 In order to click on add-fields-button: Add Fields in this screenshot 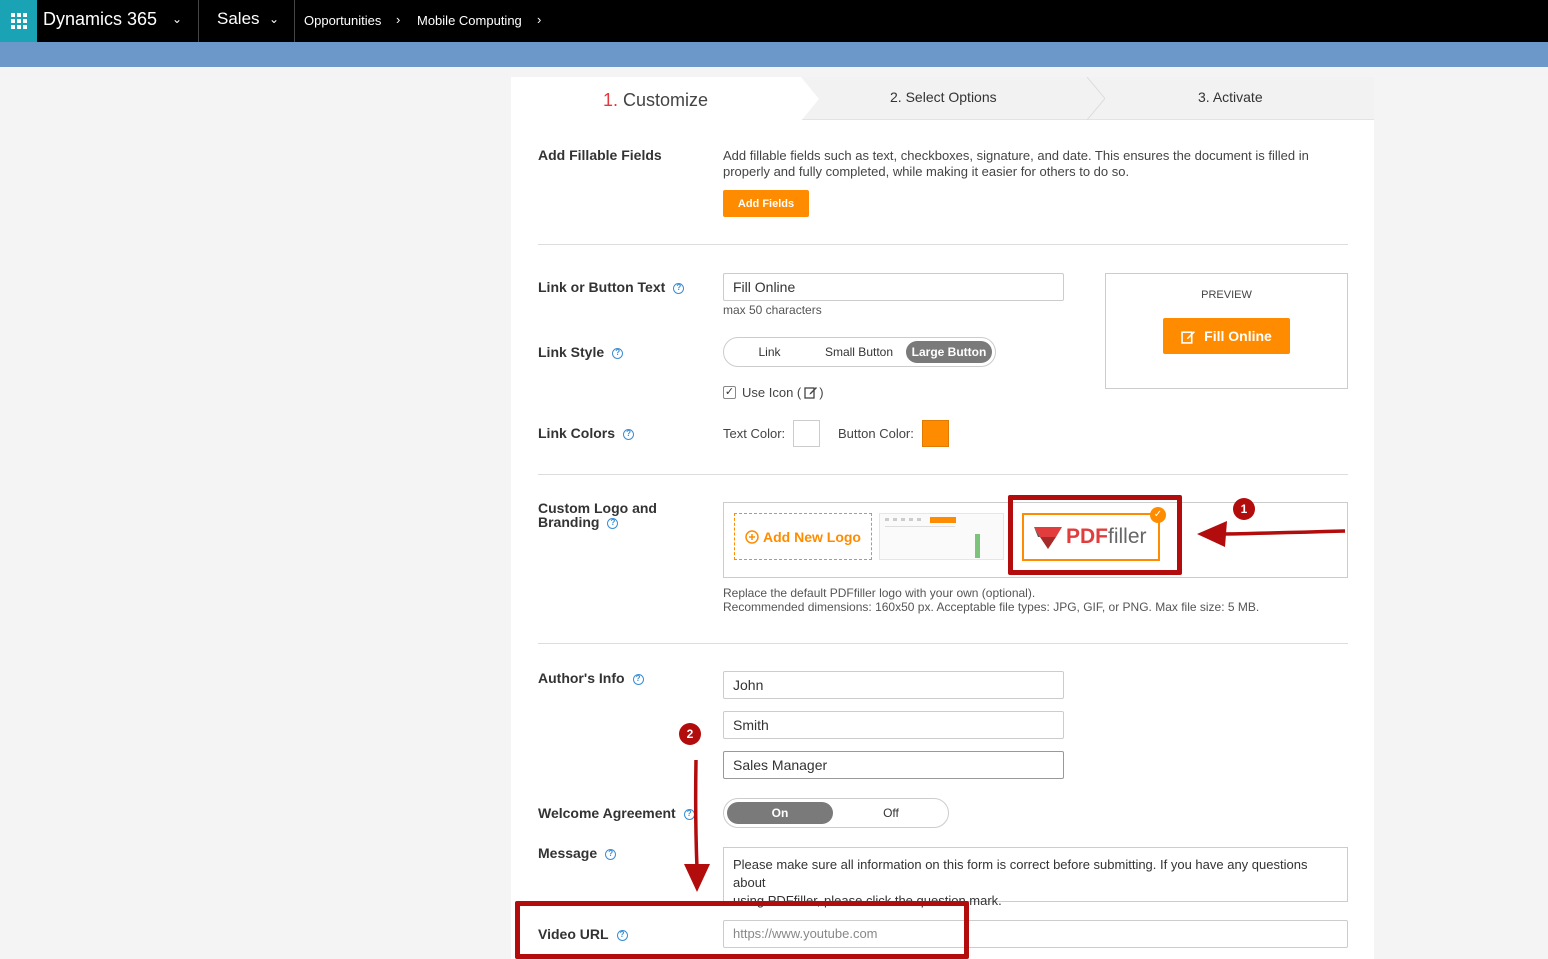, I will do `click(766, 203)`.